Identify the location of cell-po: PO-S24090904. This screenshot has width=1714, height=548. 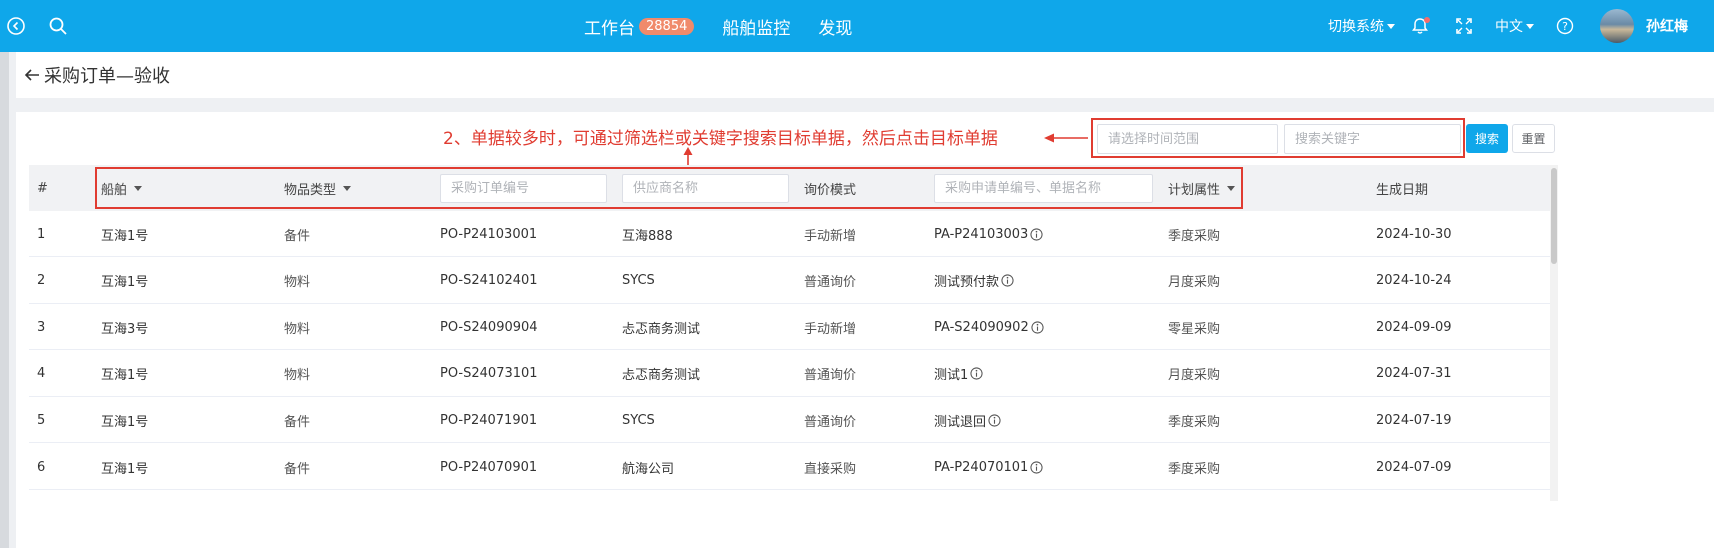
(489, 327).